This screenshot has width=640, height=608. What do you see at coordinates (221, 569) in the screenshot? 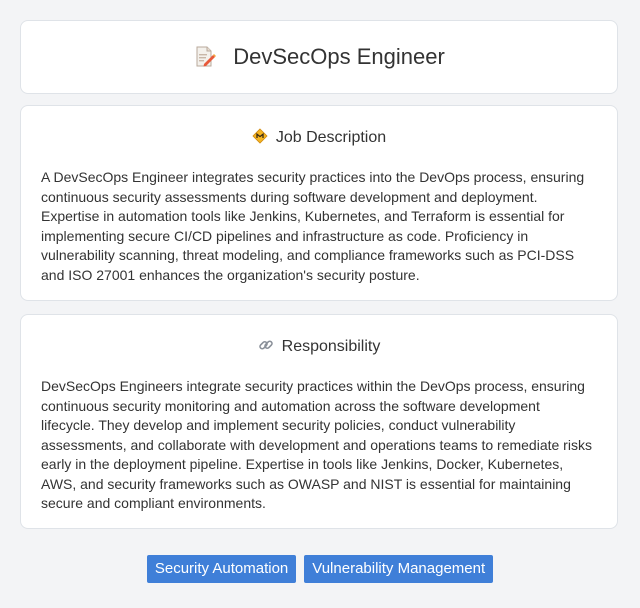
I see `tag-security-automation: Security Automation` at bounding box center [221, 569].